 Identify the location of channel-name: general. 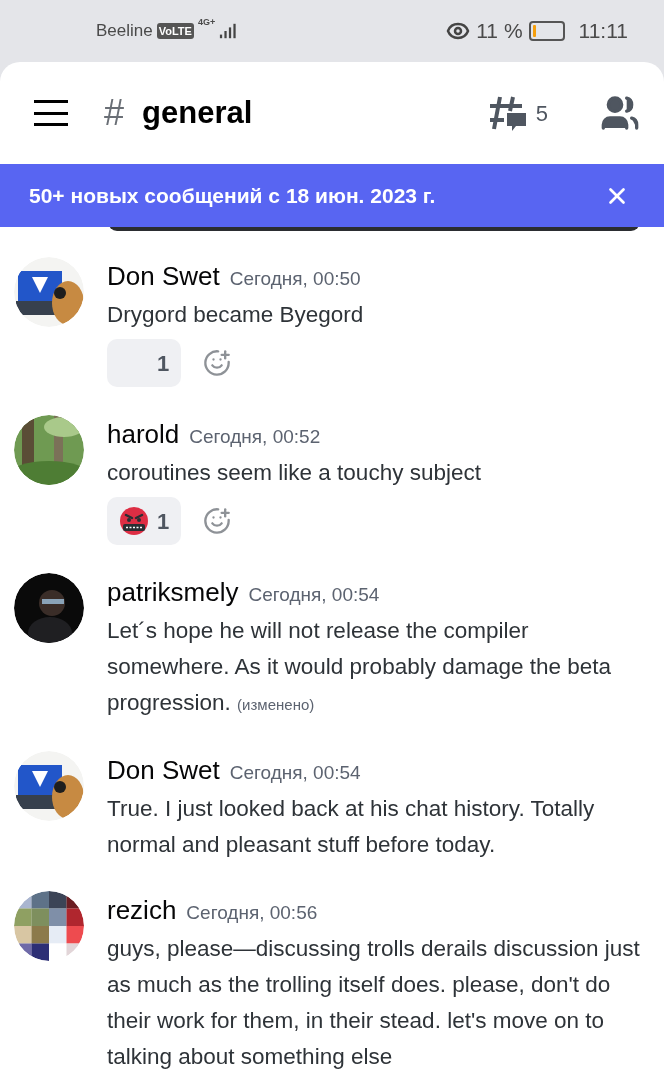
(197, 112).